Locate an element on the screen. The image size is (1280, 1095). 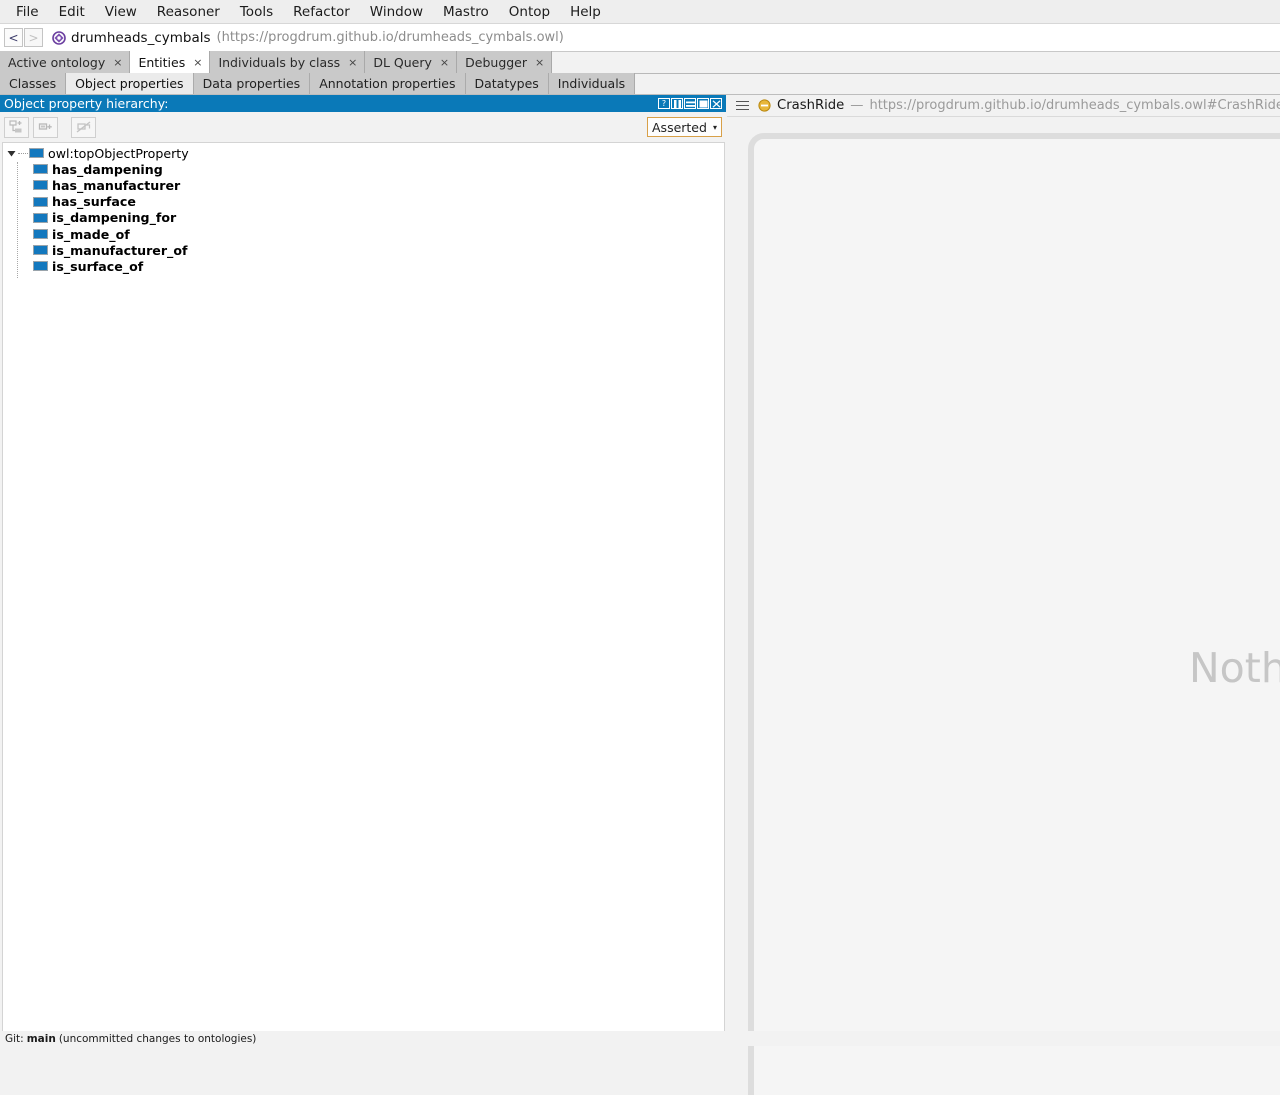
menu-item-refactor: Refactor is located at coordinates (321, 12).